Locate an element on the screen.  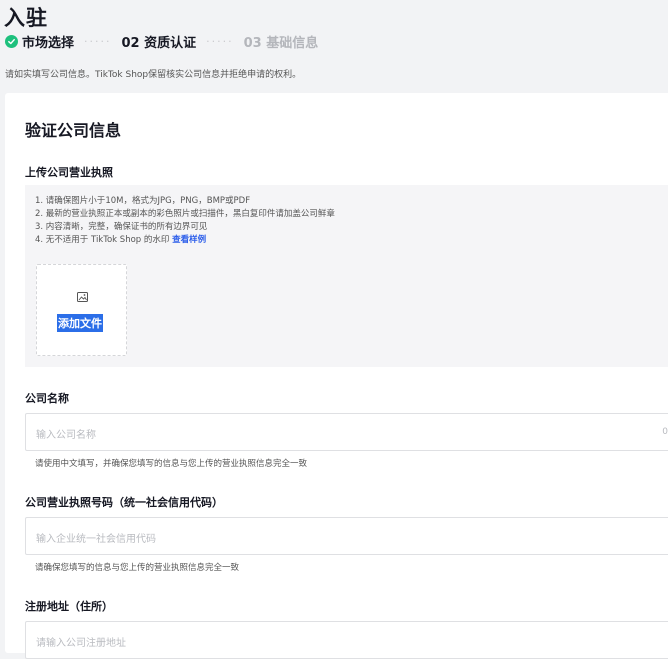
address-placeholder: 请输入公司注册地址 is located at coordinates (81, 643).